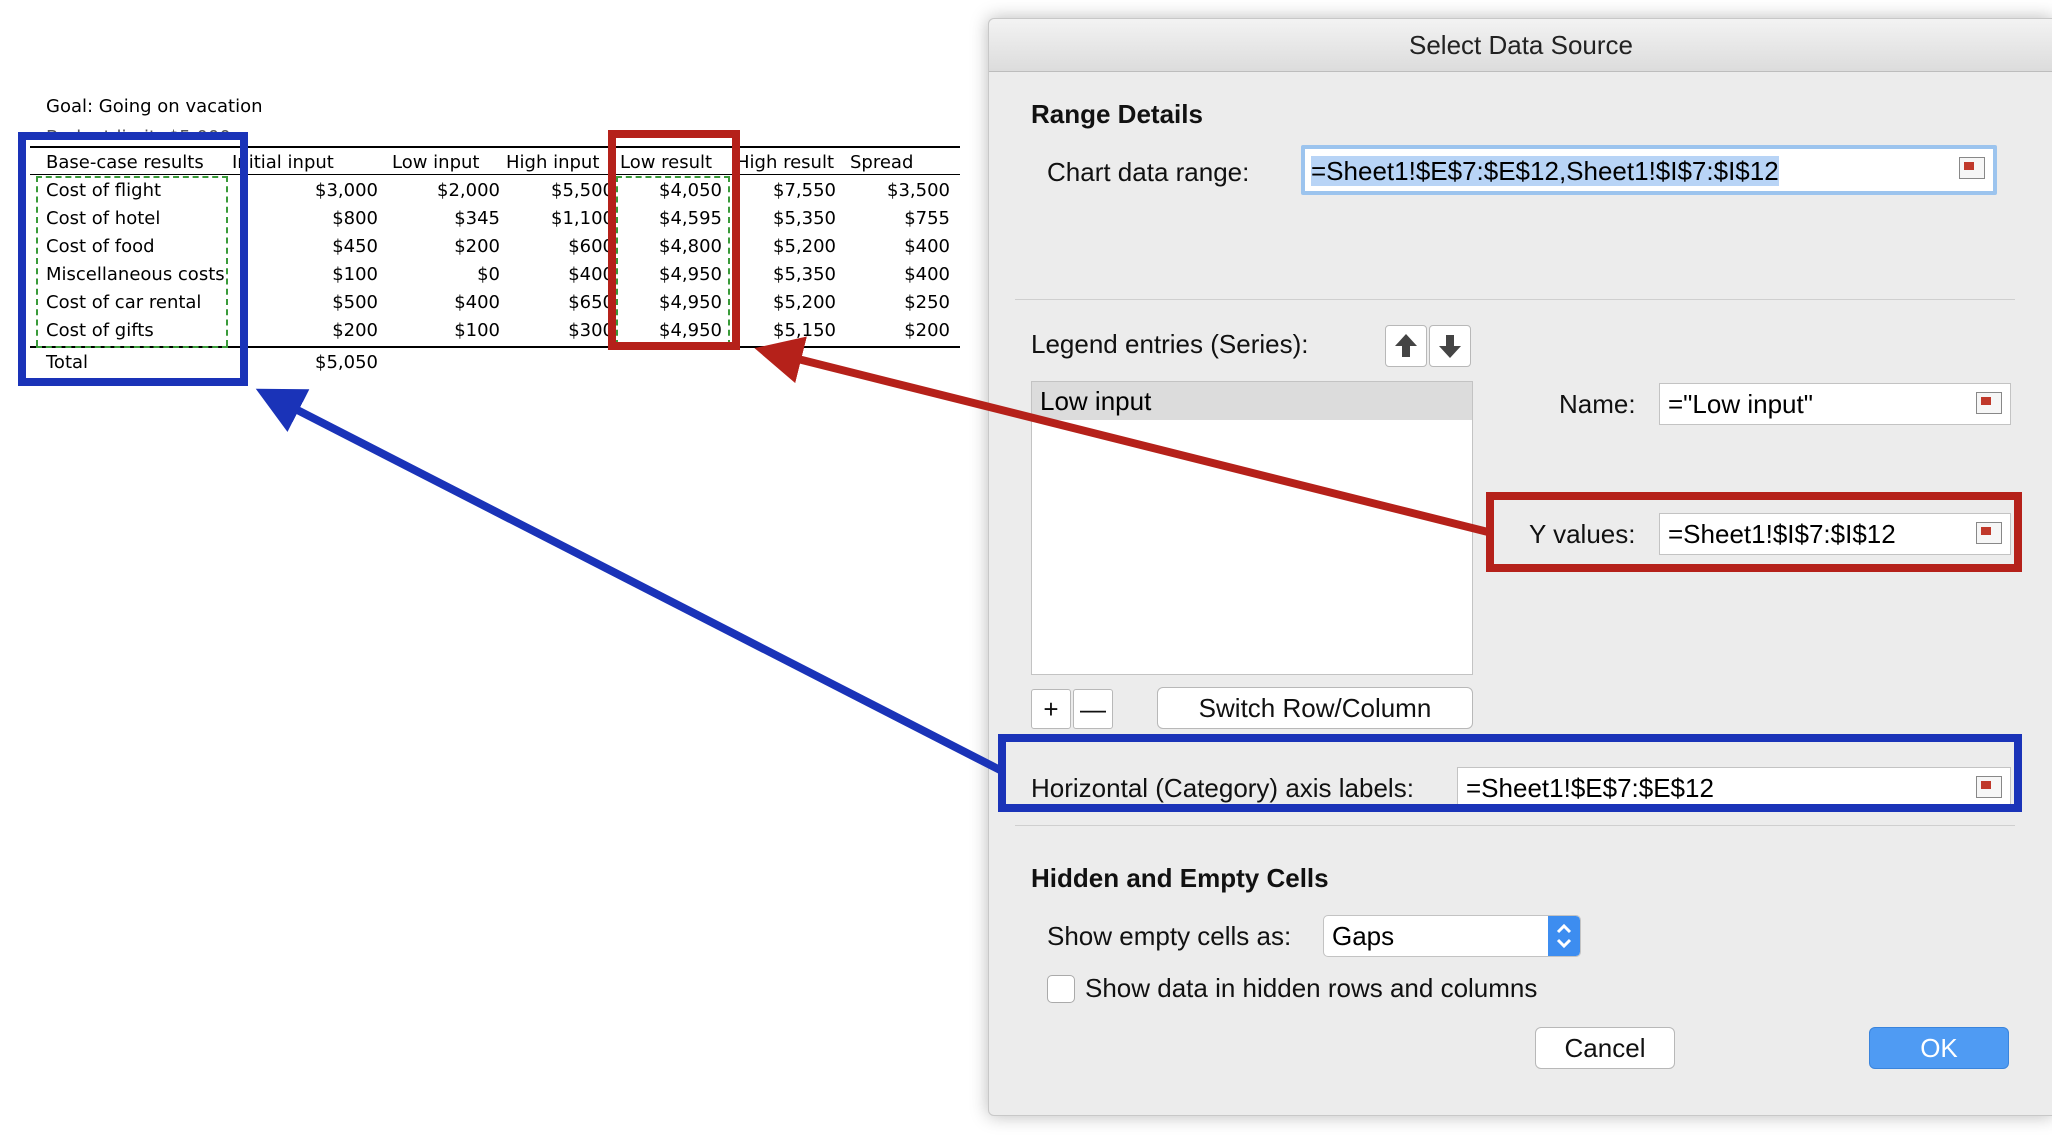 Image resolution: width=2052 pixels, height=1136 pixels. What do you see at coordinates (628, 581) in the screenshot?
I see `blue-arrow` at bounding box center [628, 581].